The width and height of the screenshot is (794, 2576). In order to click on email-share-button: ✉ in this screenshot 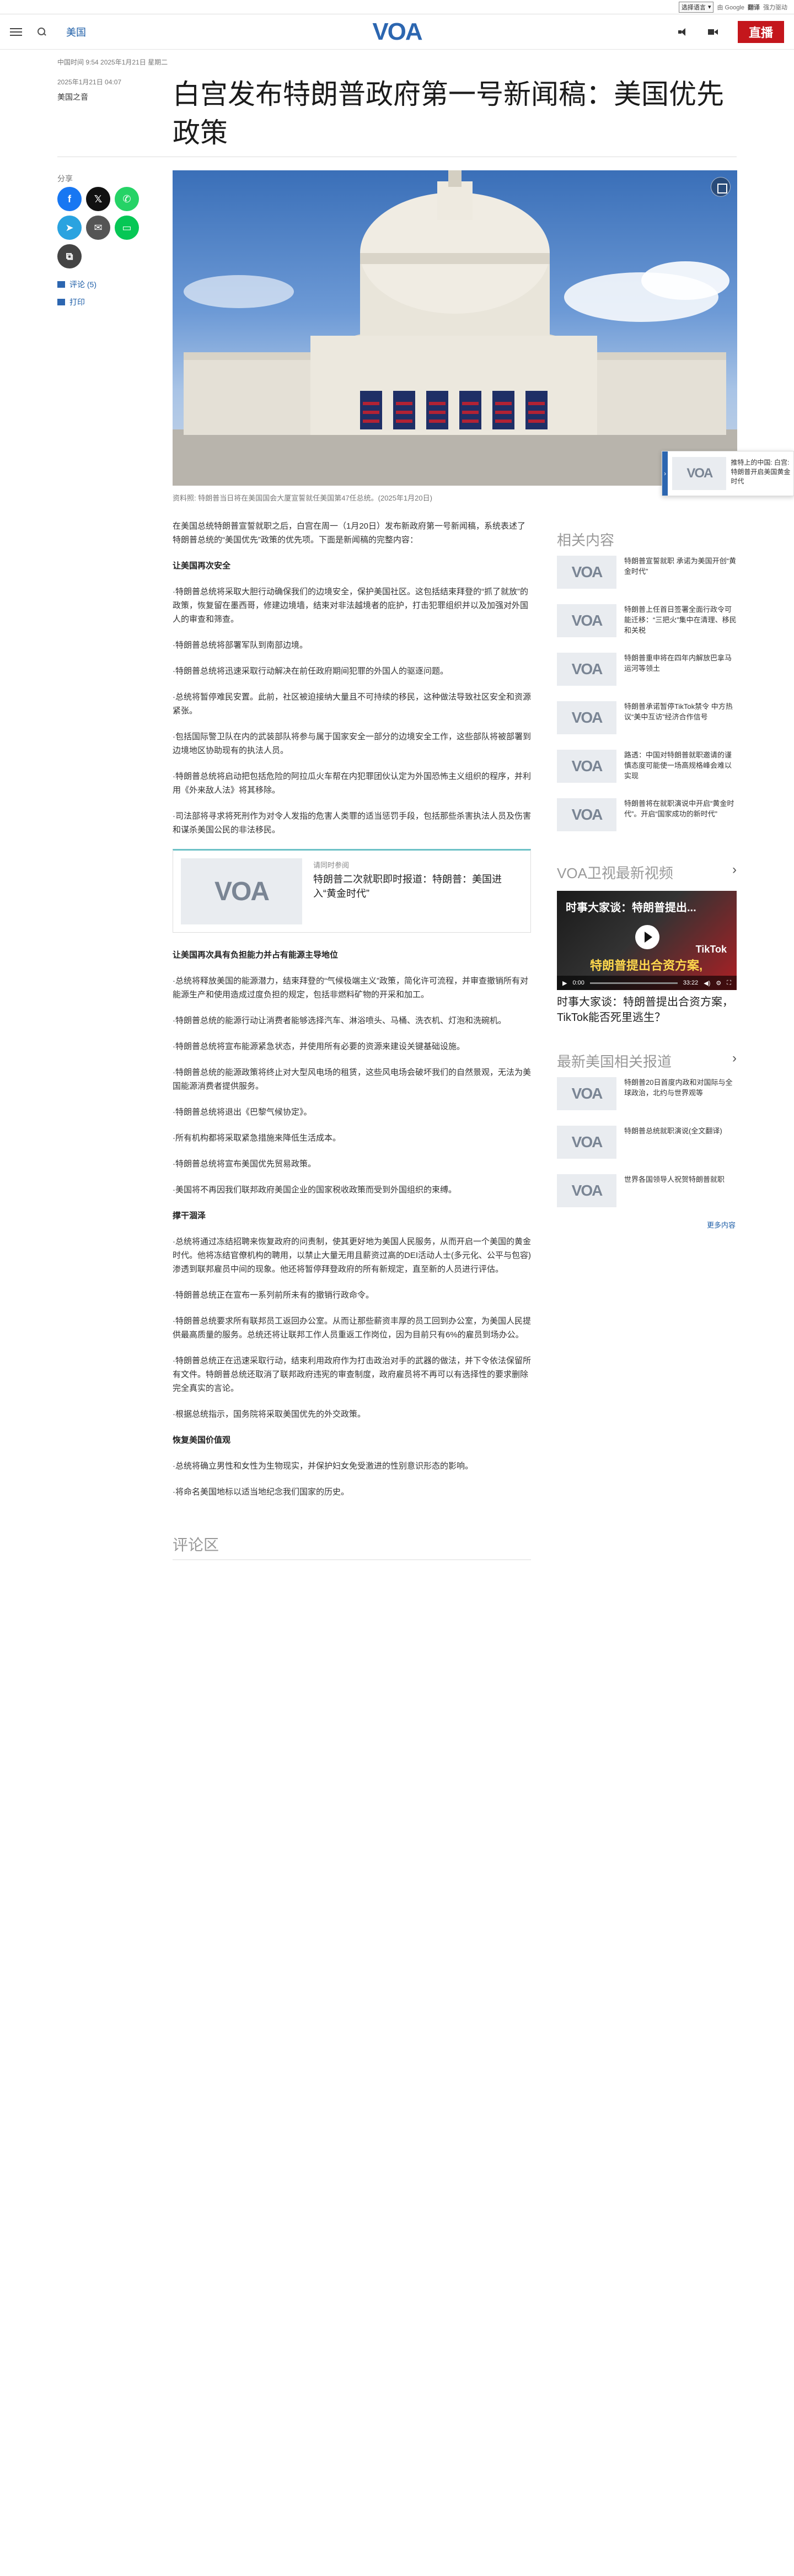, I will do `click(98, 228)`.